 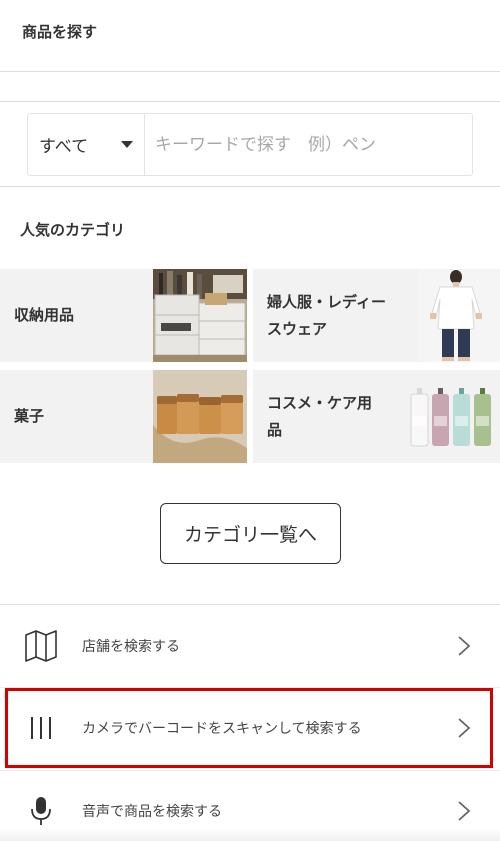 I want to click on popular-categories-title: 人気のカテゴリ, so click(x=73, y=230).